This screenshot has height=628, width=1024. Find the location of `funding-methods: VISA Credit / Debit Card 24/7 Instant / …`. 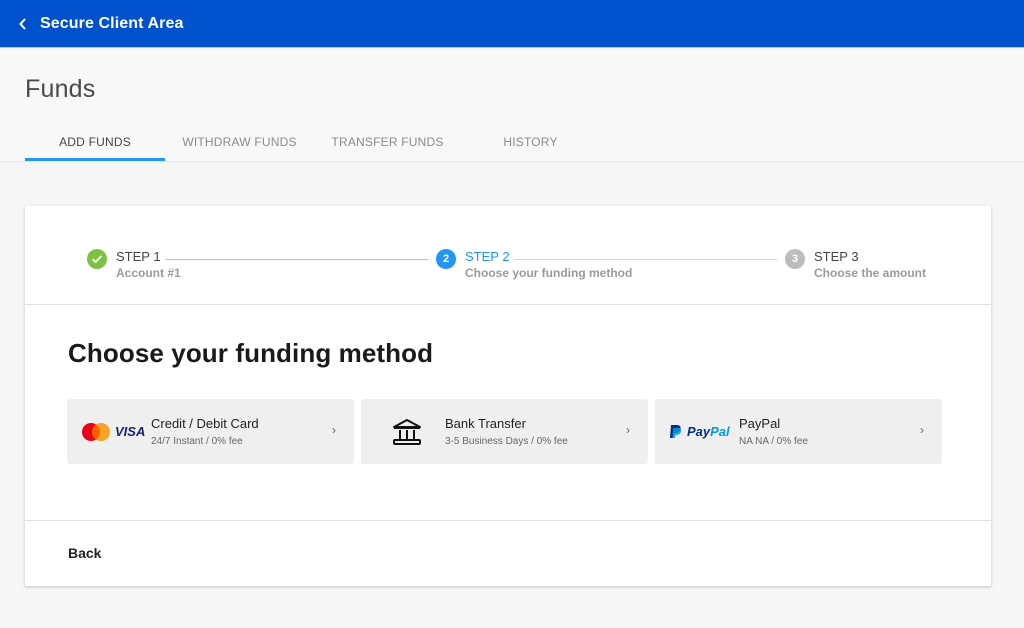

funding-methods: VISA Credit / Debit Card 24/7 Instant / … is located at coordinates (504, 431).